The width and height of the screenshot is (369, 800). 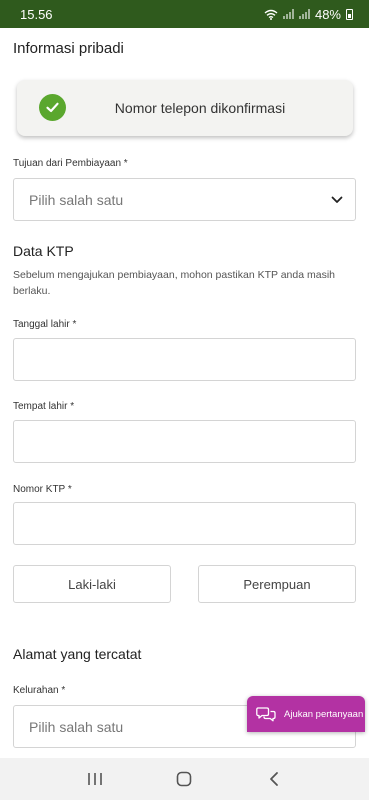 I want to click on kelurahan-select-value: Pilih salah satu, so click(x=76, y=726).